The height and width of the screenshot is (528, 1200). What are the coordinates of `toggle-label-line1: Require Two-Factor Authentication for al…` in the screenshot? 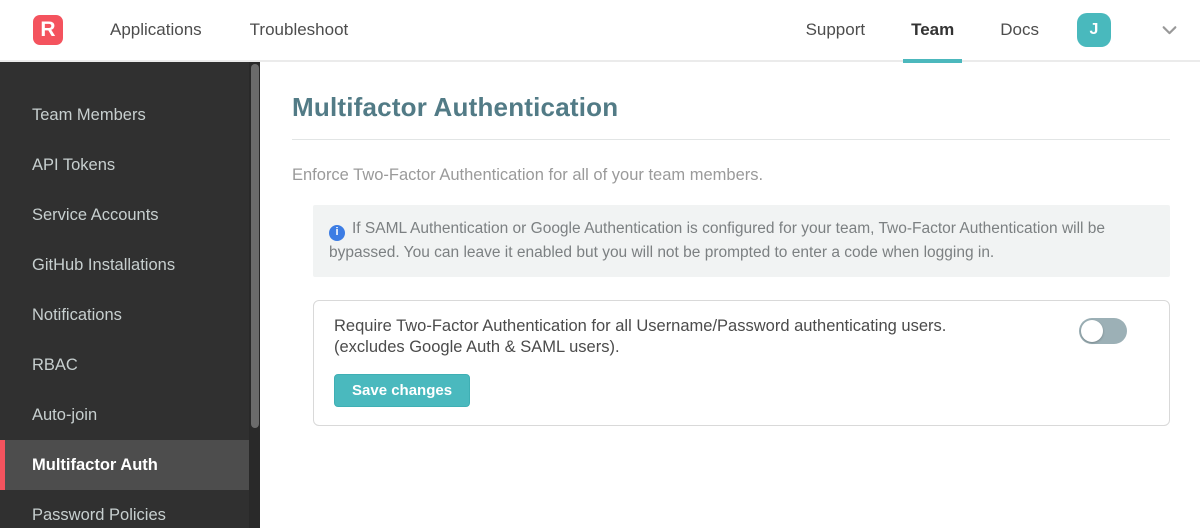 It's located at (640, 326).